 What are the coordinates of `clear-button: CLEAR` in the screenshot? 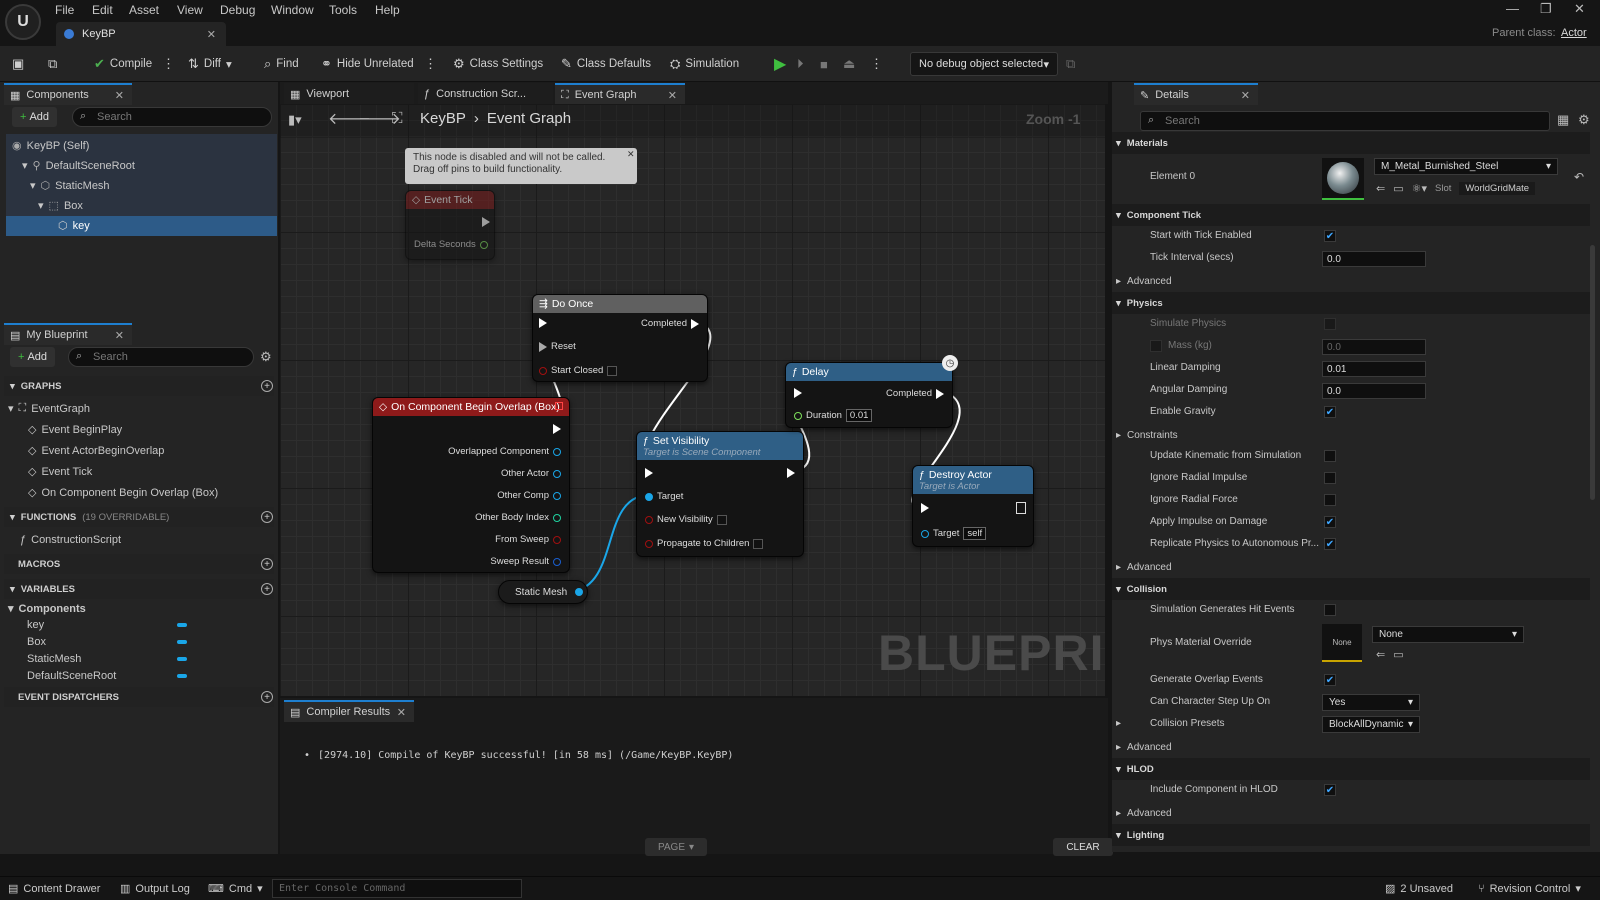 It's located at (1083, 847).